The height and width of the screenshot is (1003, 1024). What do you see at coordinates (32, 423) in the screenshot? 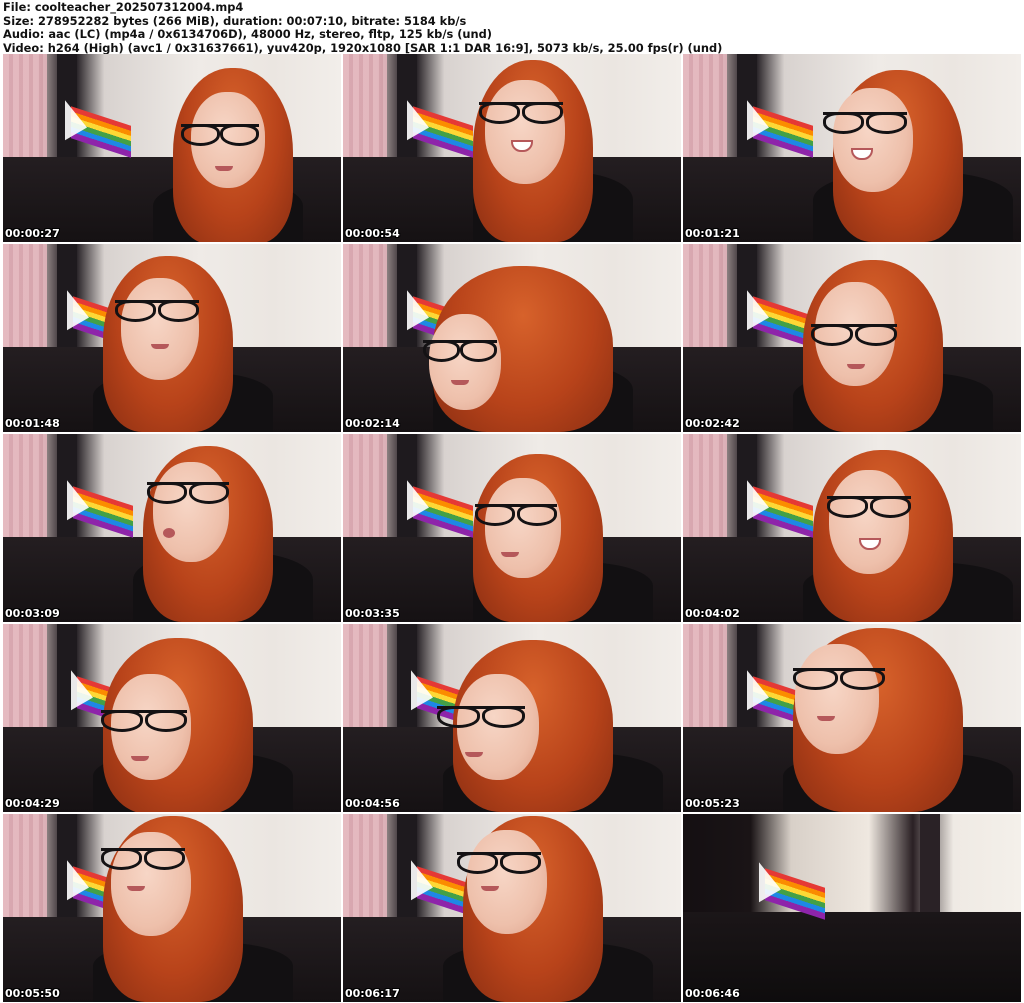
I see `timestamp-label: 00:01:48` at bounding box center [32, 423].